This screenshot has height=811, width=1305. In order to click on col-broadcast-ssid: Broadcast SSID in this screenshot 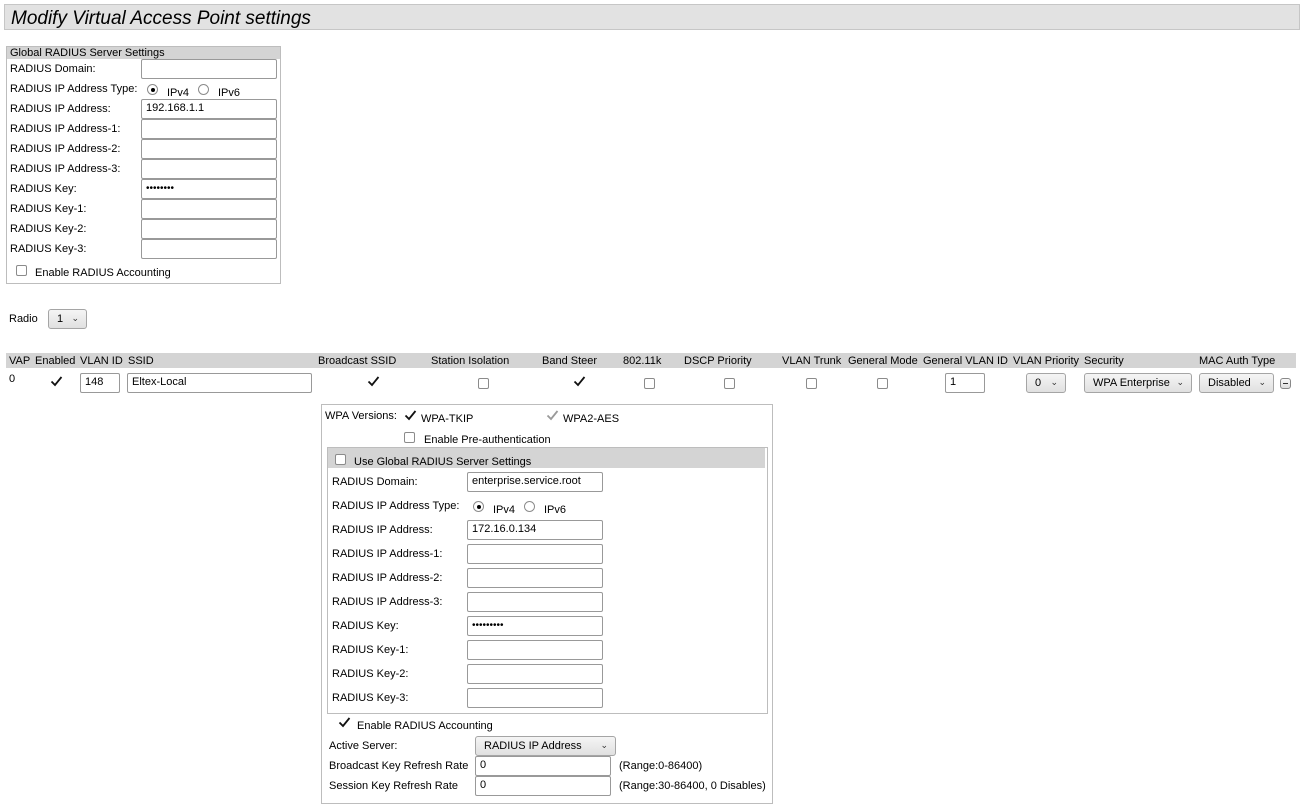, I will do `click(357, 361)`.